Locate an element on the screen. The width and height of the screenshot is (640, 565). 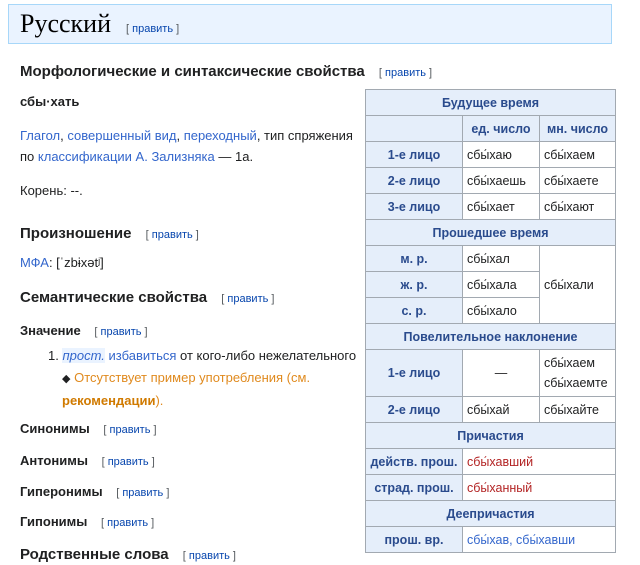
cell-value: сбы́хаем is located at coordinates (577, 154).